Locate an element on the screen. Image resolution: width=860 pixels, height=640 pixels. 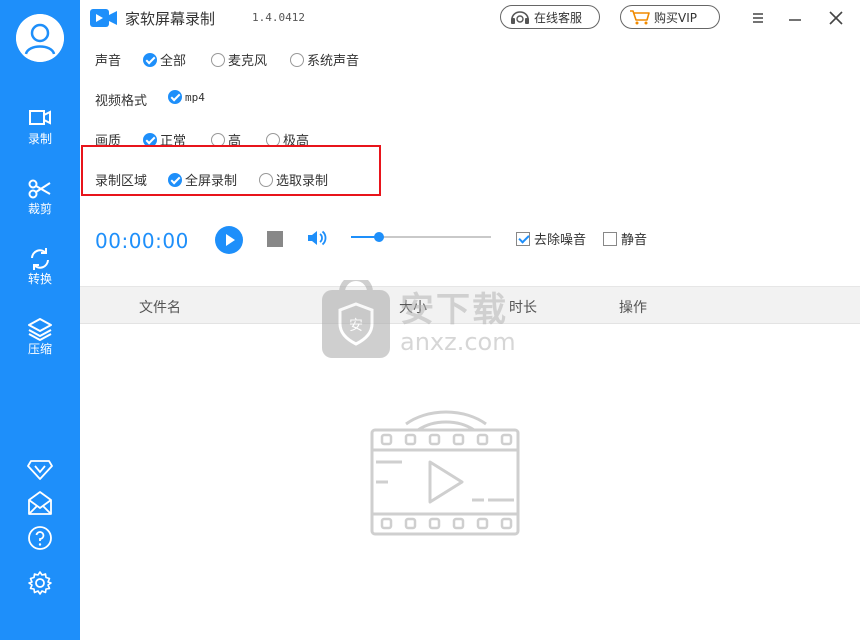
file-table-header: 文件名 大小 时长 操作 is located at coordinates (470, 305).